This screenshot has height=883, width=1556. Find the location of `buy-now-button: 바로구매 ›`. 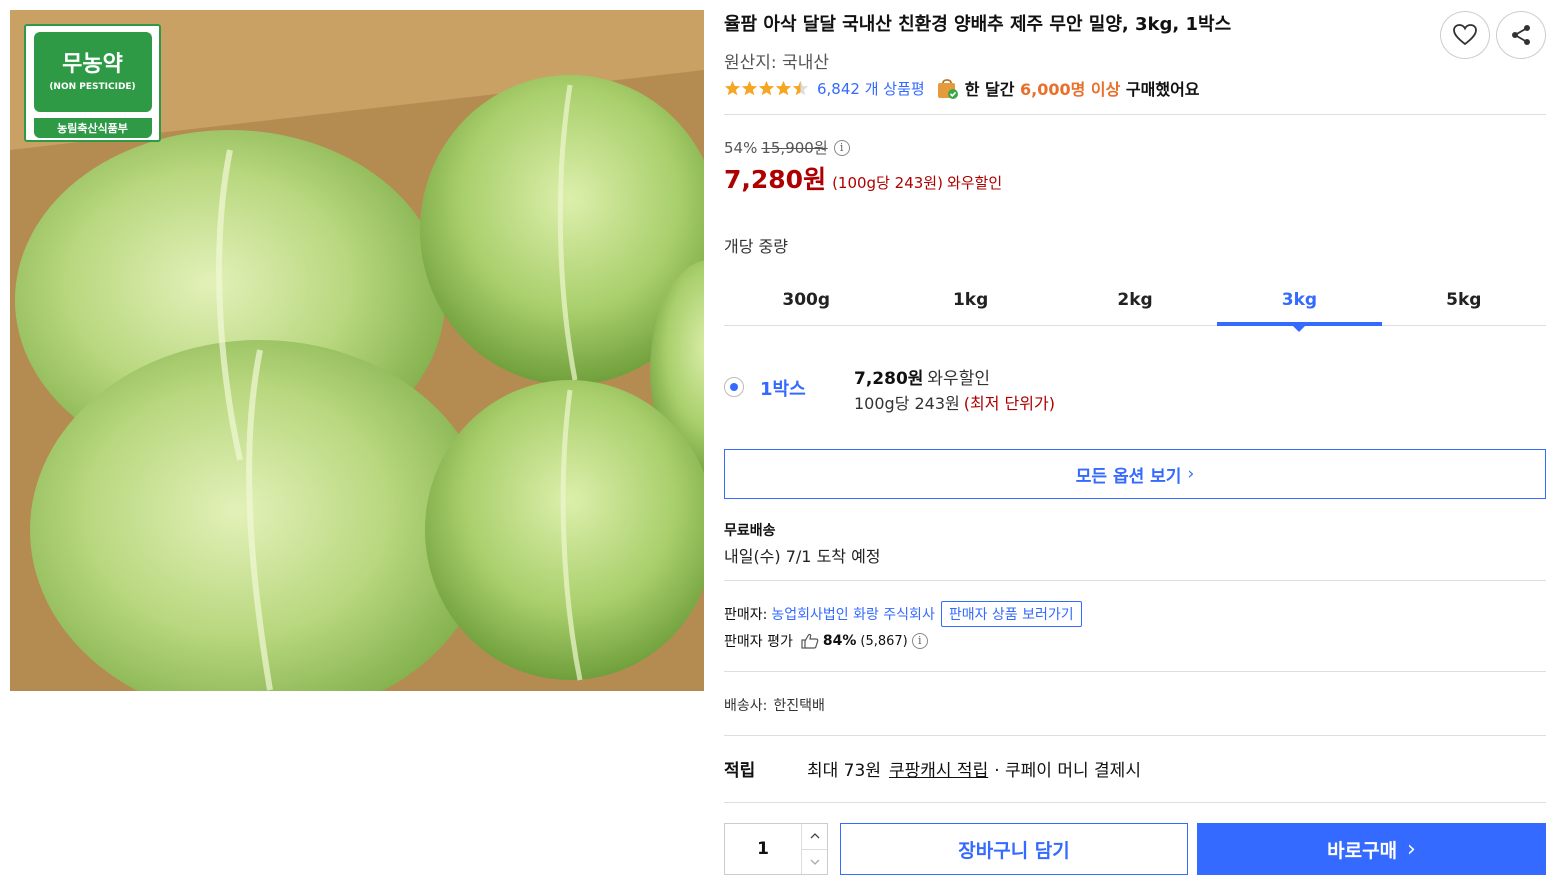

buy-now-button: 바로구매 › is located at coordinates (1371, 849).